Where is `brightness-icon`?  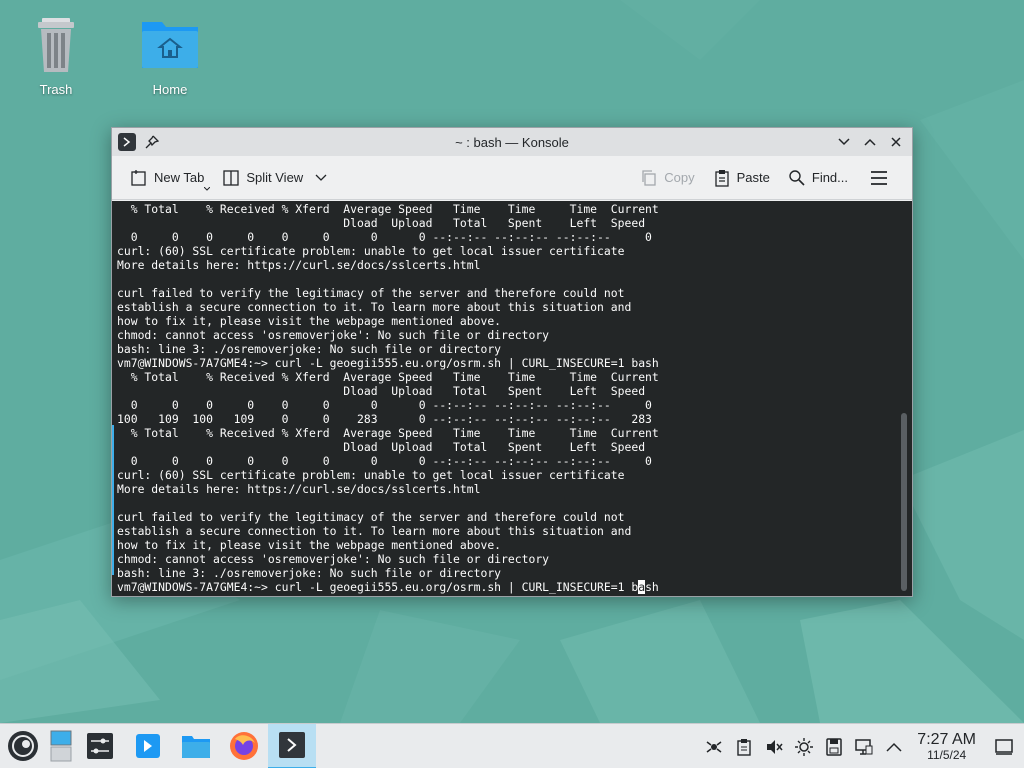 brightness-icon is located at coordinates (804, 746).